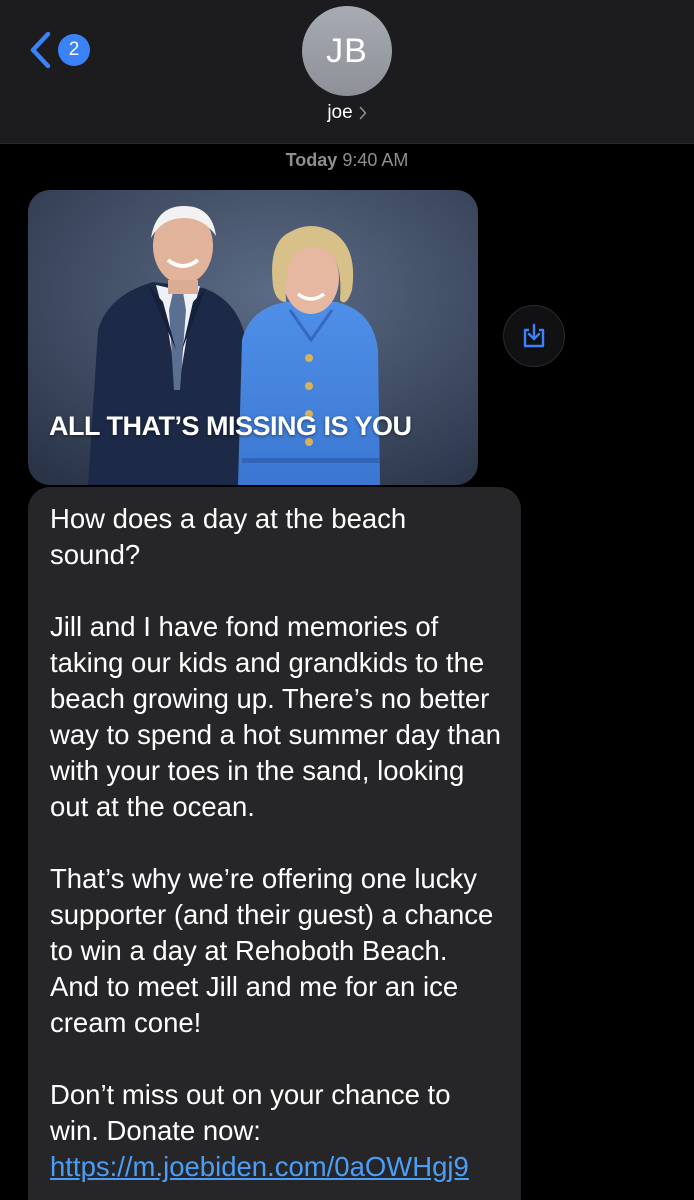 The width and height of the screenshot is (694, 1200). Describe the element at coordinates (362, 113) in the screenshot. I see `chevron-right-icon` at that location.